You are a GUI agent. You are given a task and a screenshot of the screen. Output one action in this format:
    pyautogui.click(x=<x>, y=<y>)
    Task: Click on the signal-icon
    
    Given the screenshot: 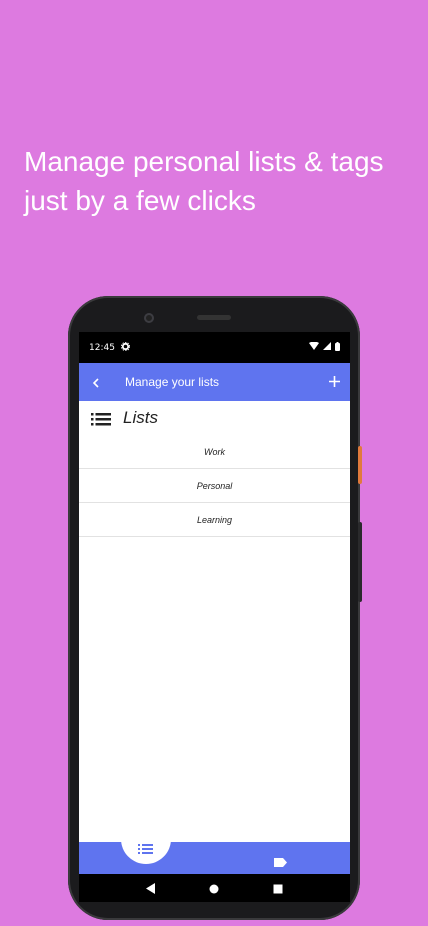 What is the action you would take?
    pyautogui.click(x=327, y=347)
    